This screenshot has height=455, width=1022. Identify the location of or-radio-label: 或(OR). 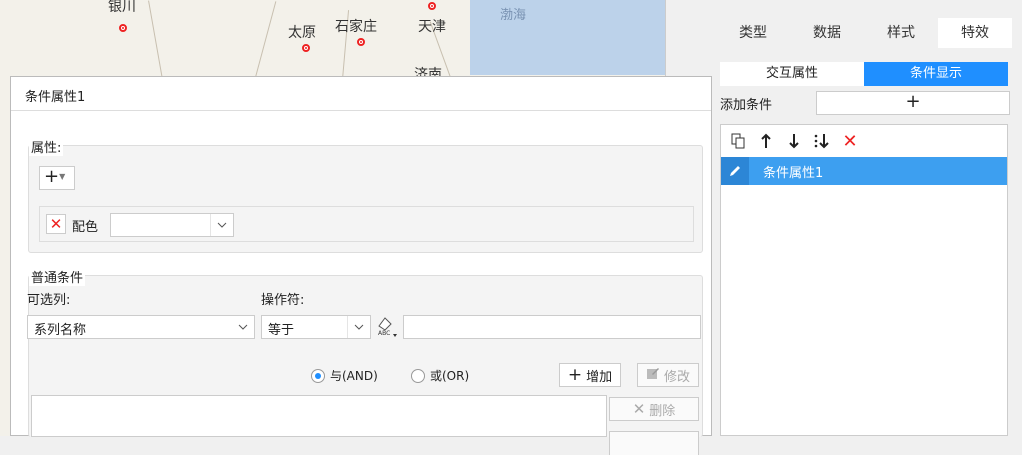
(450, 376).